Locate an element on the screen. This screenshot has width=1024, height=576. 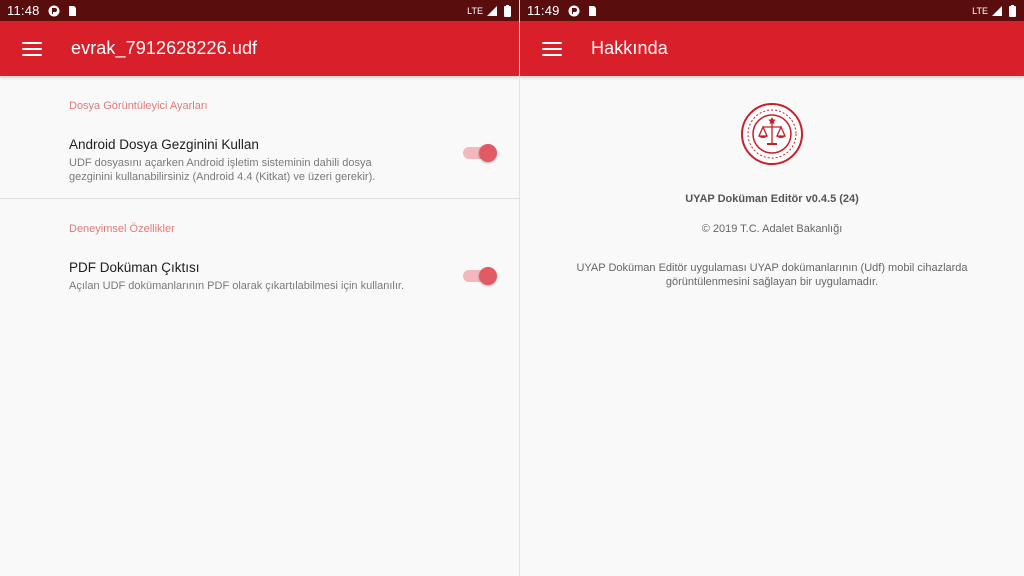
status-time: 11:48 is located at coordinates (23, 10).